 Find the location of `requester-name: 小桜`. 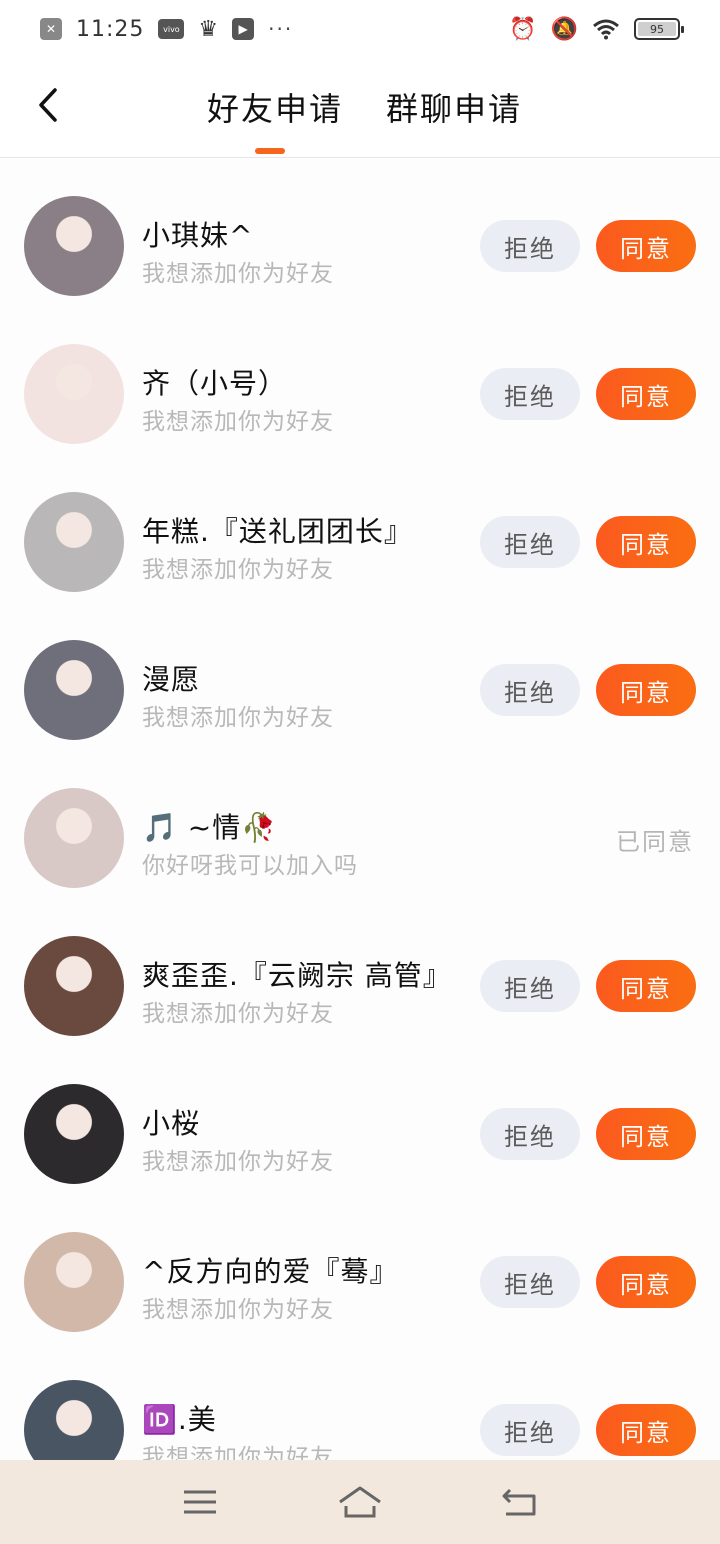

requester-name: 小桜 is located at coordinates (171, 1123).